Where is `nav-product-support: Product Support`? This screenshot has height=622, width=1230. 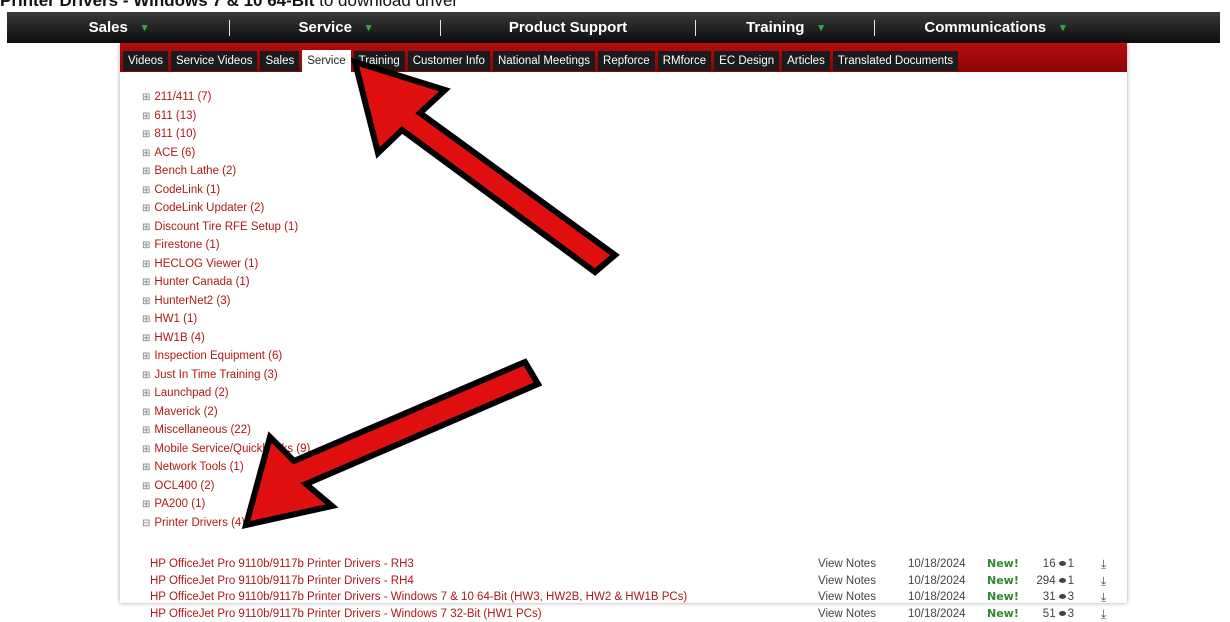 nav-product-support: Product Support is located at coordinates (568, 27).